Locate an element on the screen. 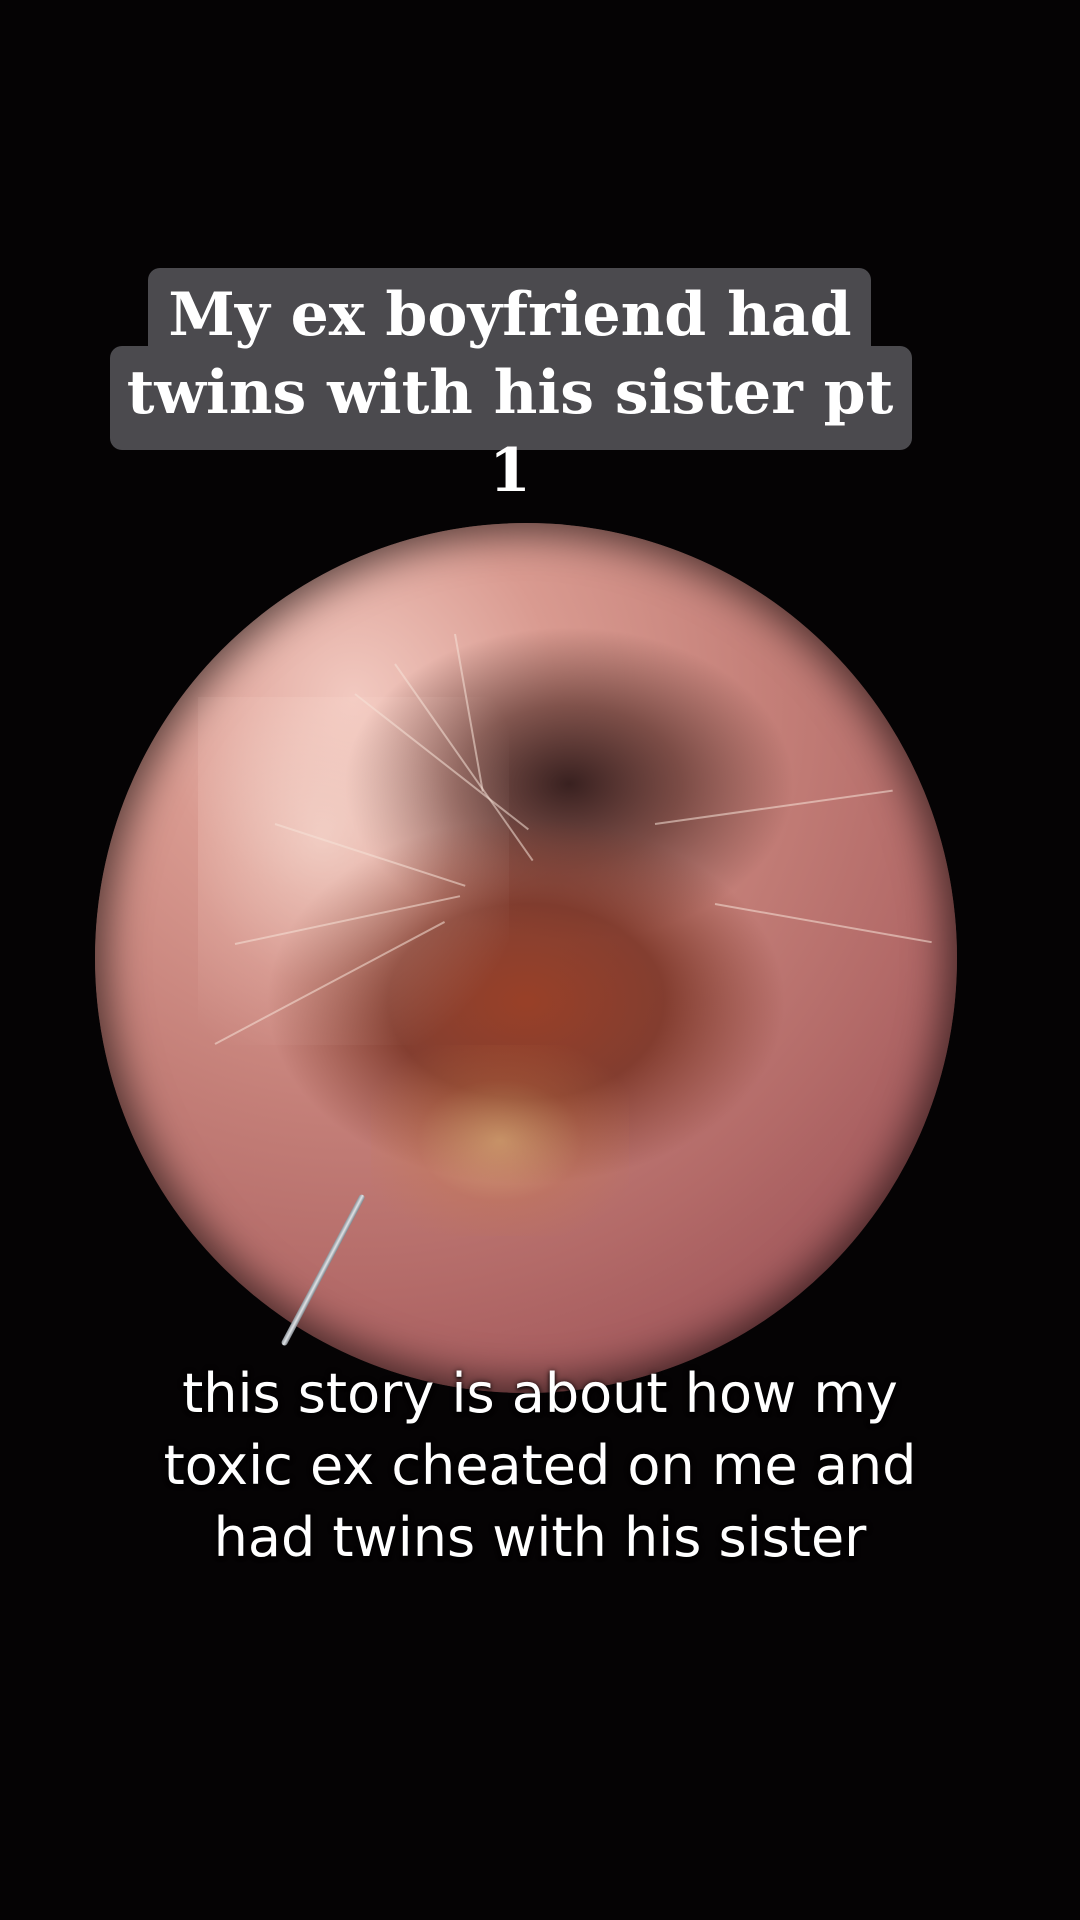 This screenshot has height=1920, width=1080. caption-line-2: toxic ex cheated on me and is located at coordinates (540, 1465).